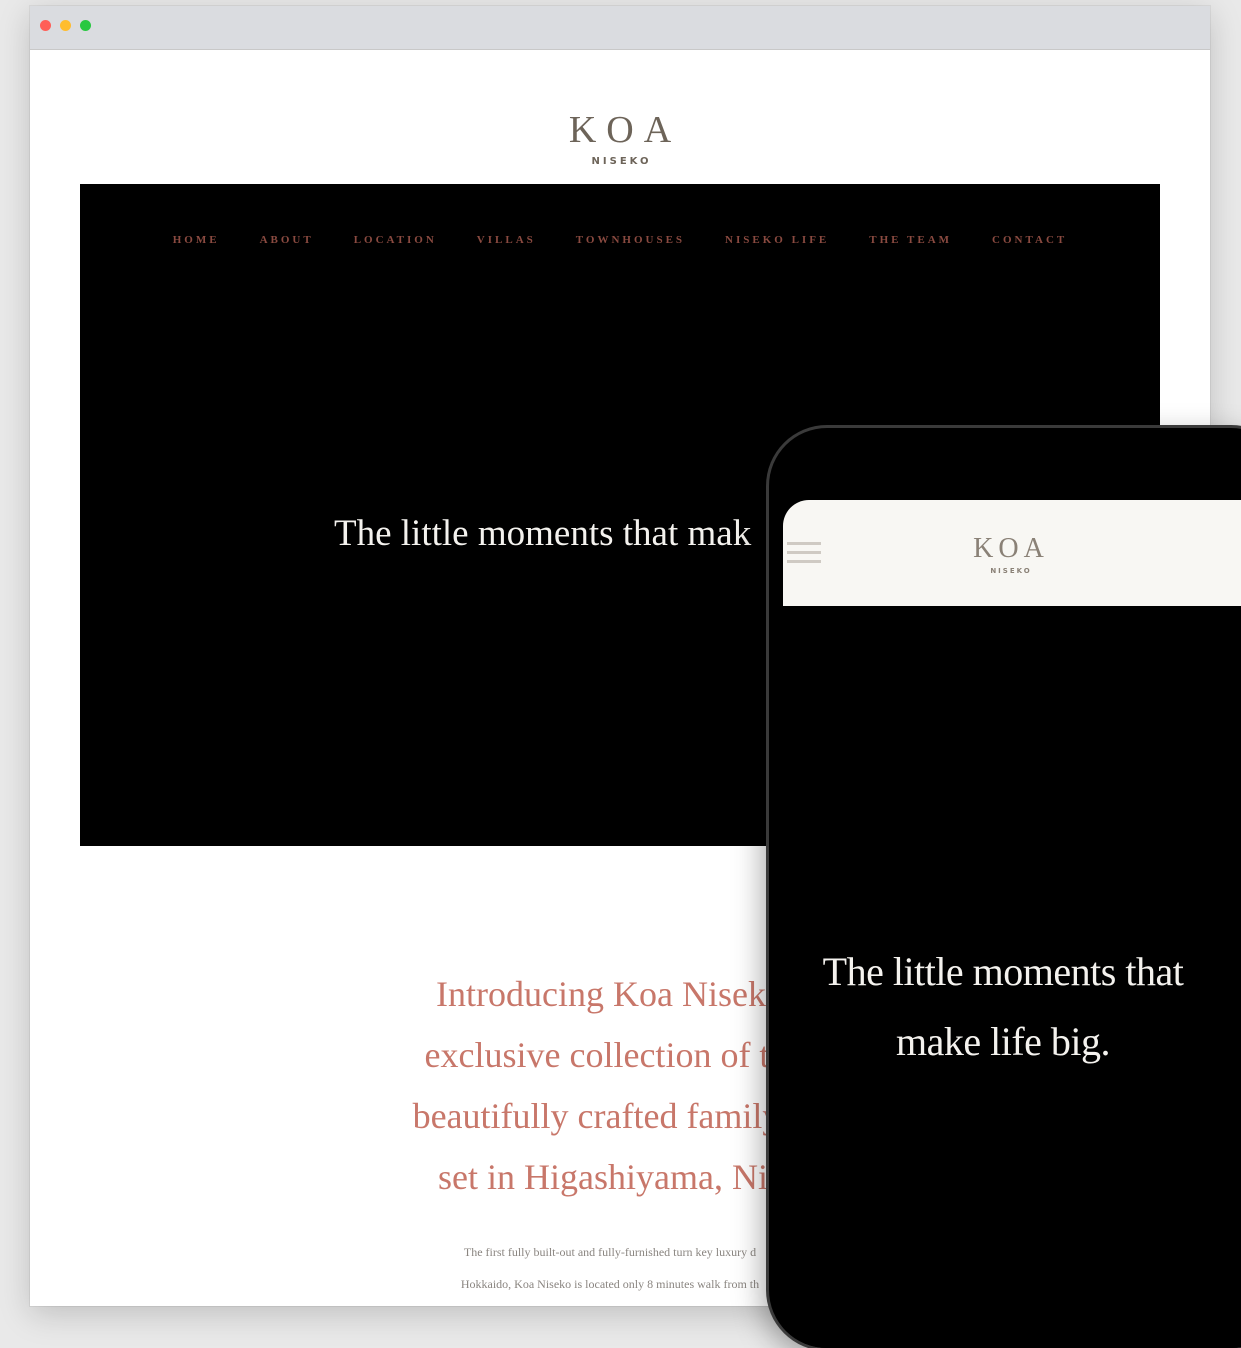 This screenshot has height=1348, width=1241. What do you see at coordinates (85, 25) in the screenshot?
I see `zoom-dot-icon` at bounding box center [85, 25].